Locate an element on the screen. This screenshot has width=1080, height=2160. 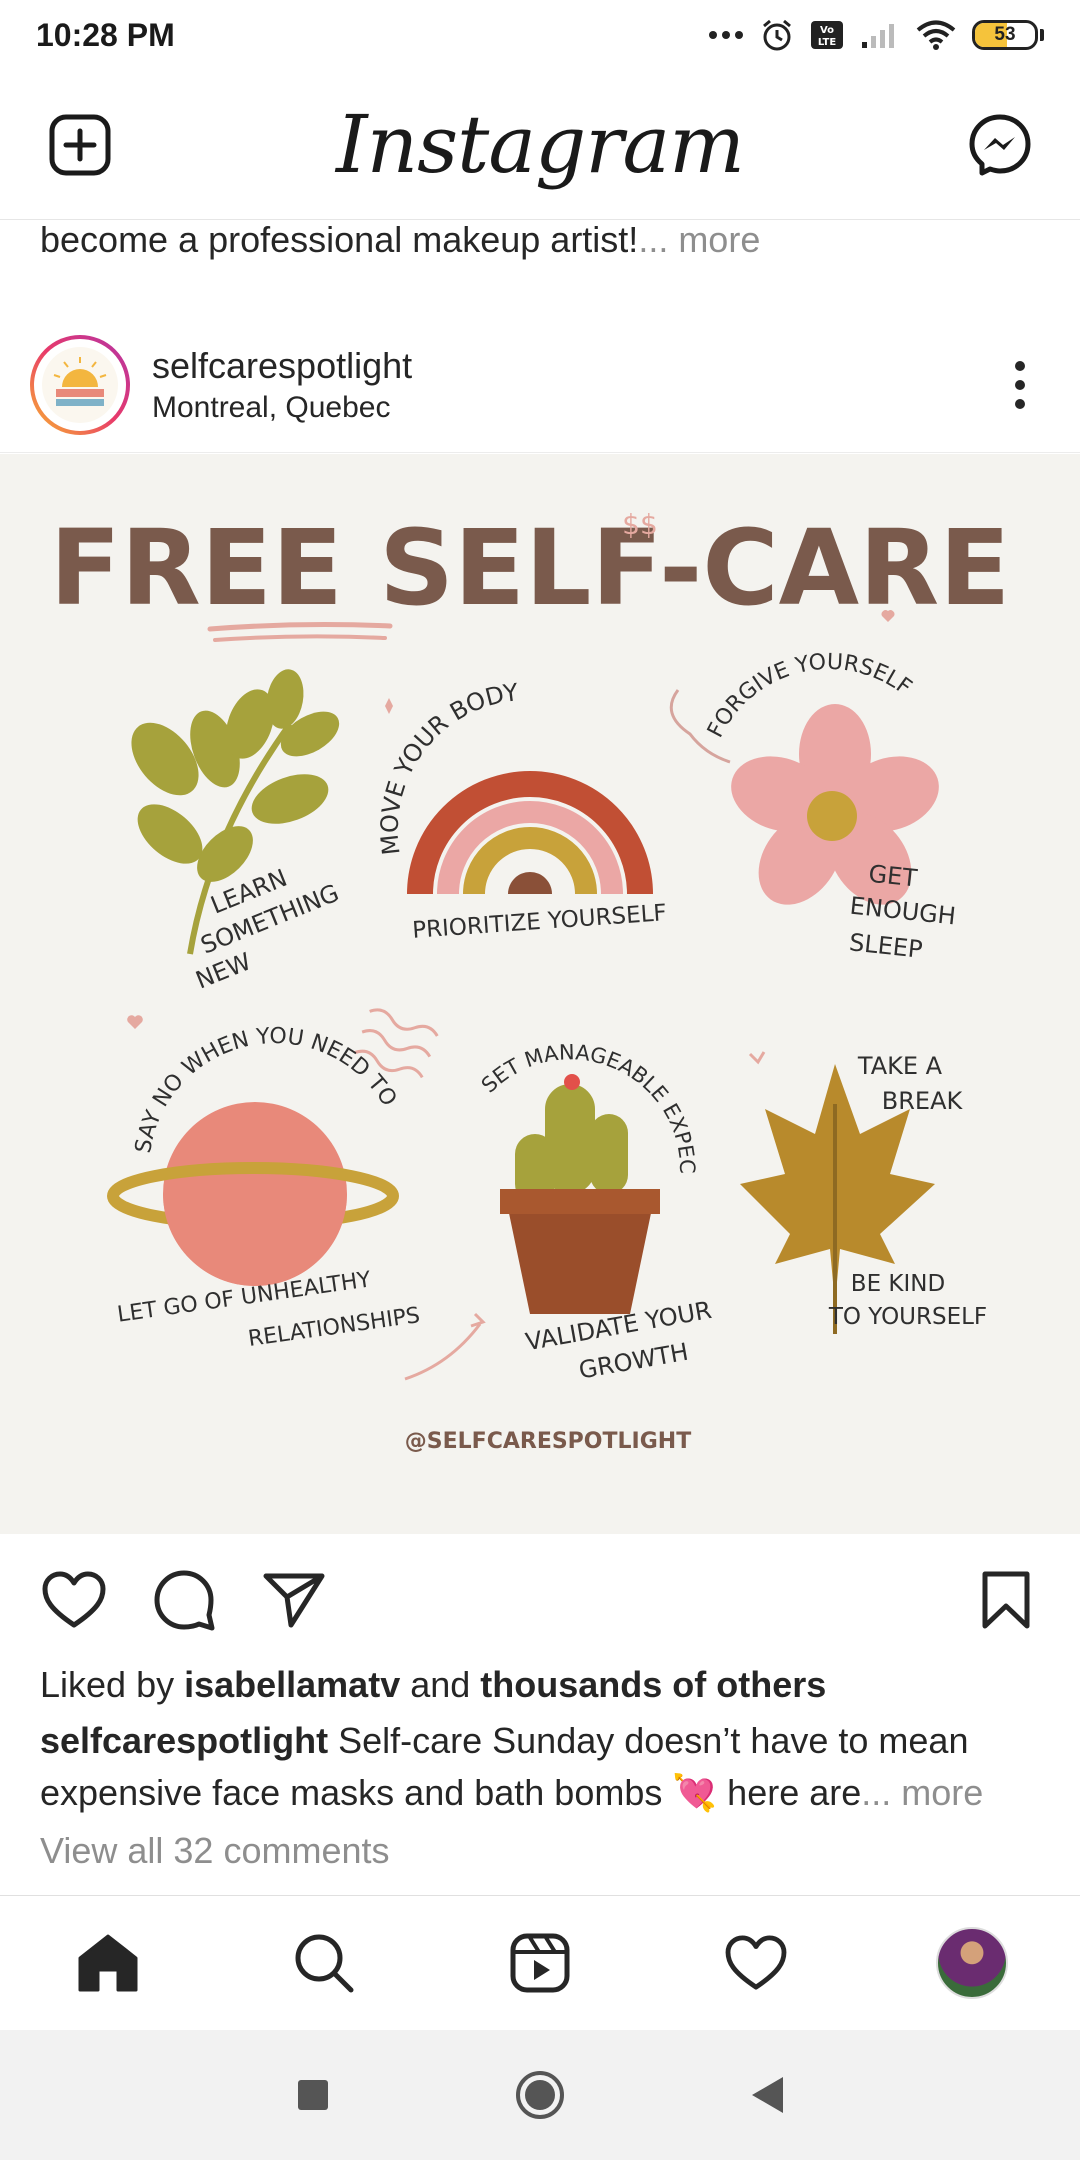
caption-username: selfcarespotlight is located at coordinates (184, 1740).